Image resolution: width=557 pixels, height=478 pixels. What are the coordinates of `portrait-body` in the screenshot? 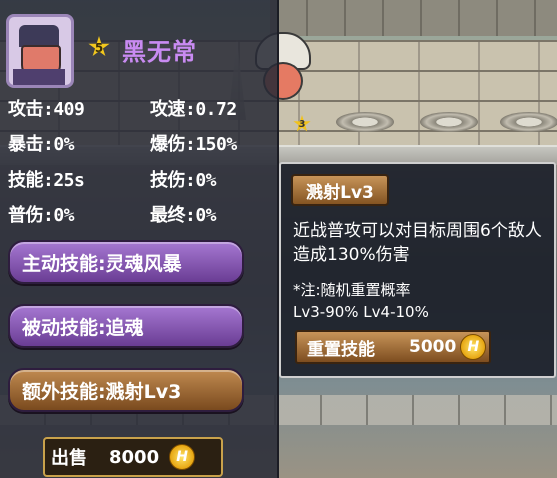 It's located at (39, 77).